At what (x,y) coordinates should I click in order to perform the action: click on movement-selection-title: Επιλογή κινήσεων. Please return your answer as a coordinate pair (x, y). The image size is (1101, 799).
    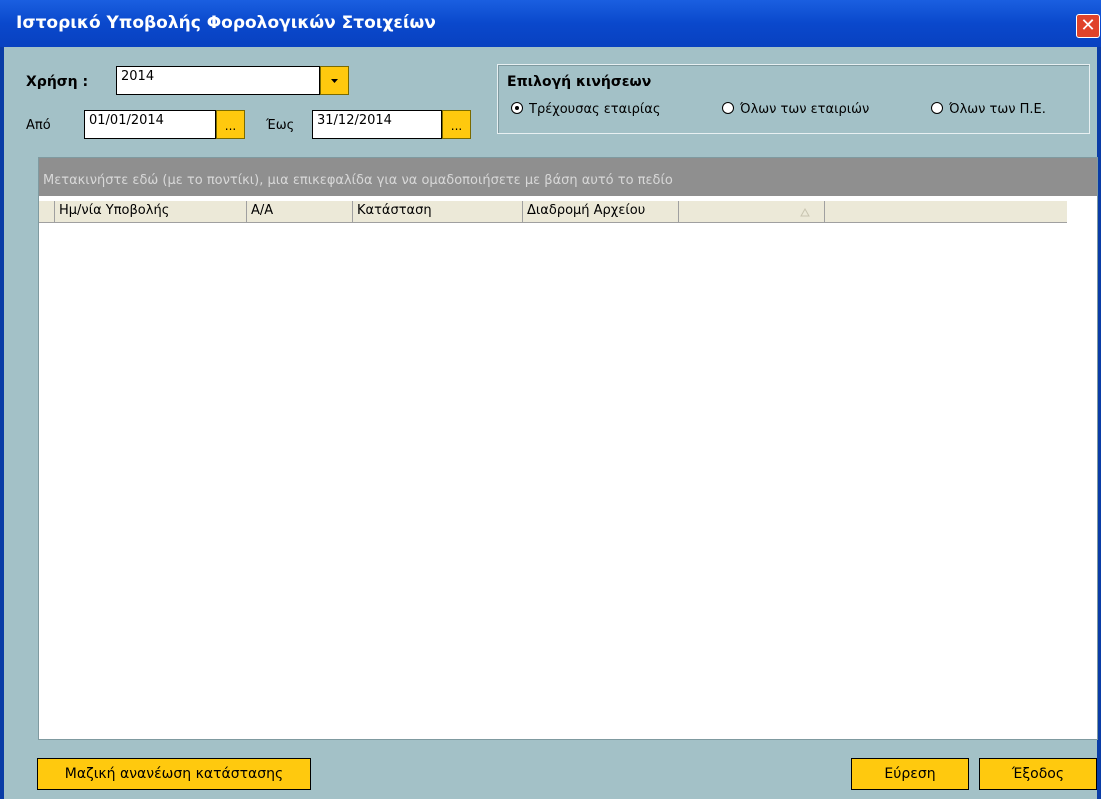
    Looking at the image, I should click on (579, 82).